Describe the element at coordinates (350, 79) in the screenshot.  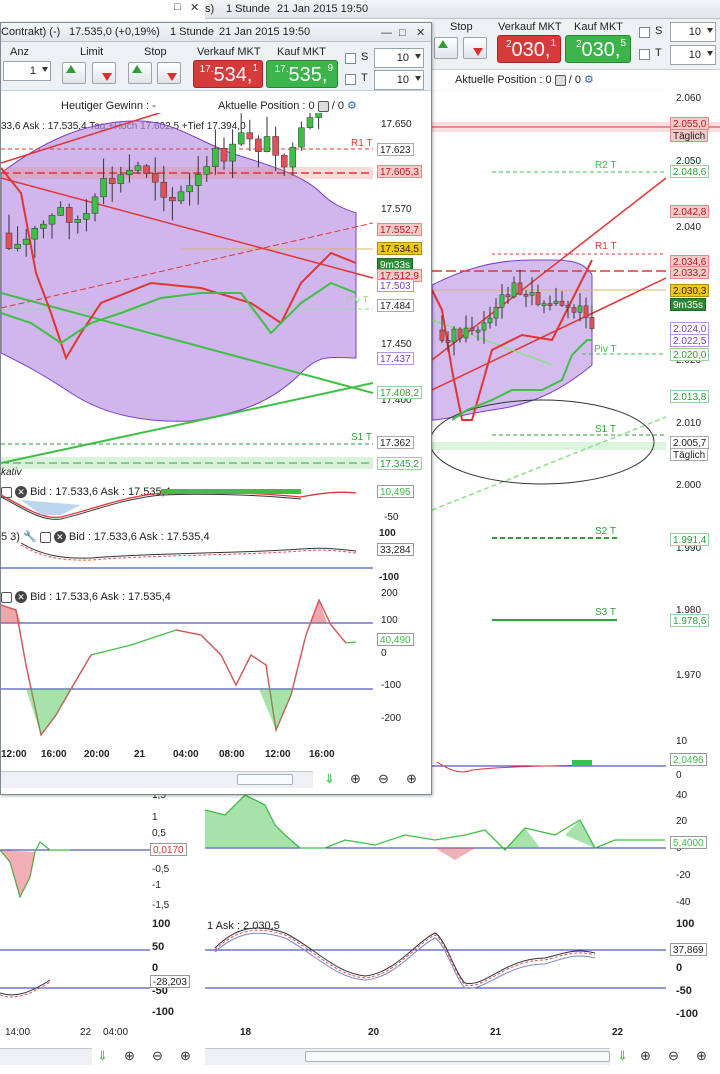
I see `front-target-checkbox` at that location.